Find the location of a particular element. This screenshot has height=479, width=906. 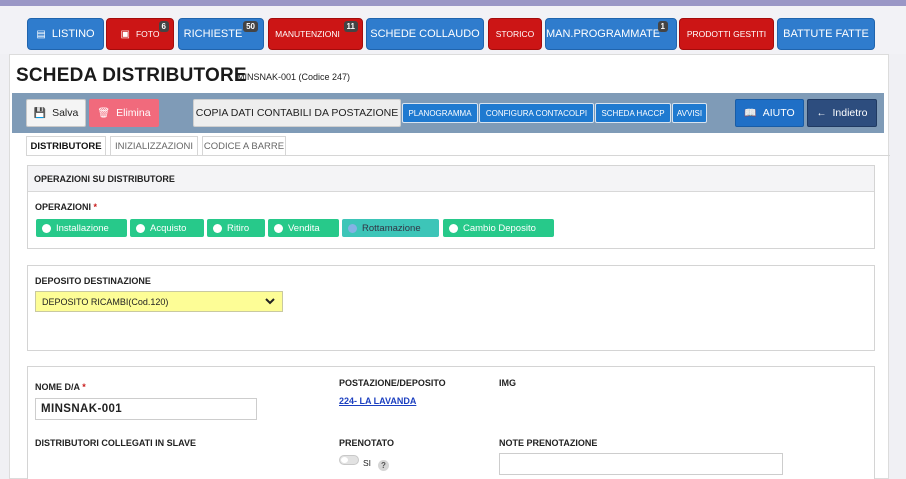

save-label: Salva is located at coordinates (65, 113).